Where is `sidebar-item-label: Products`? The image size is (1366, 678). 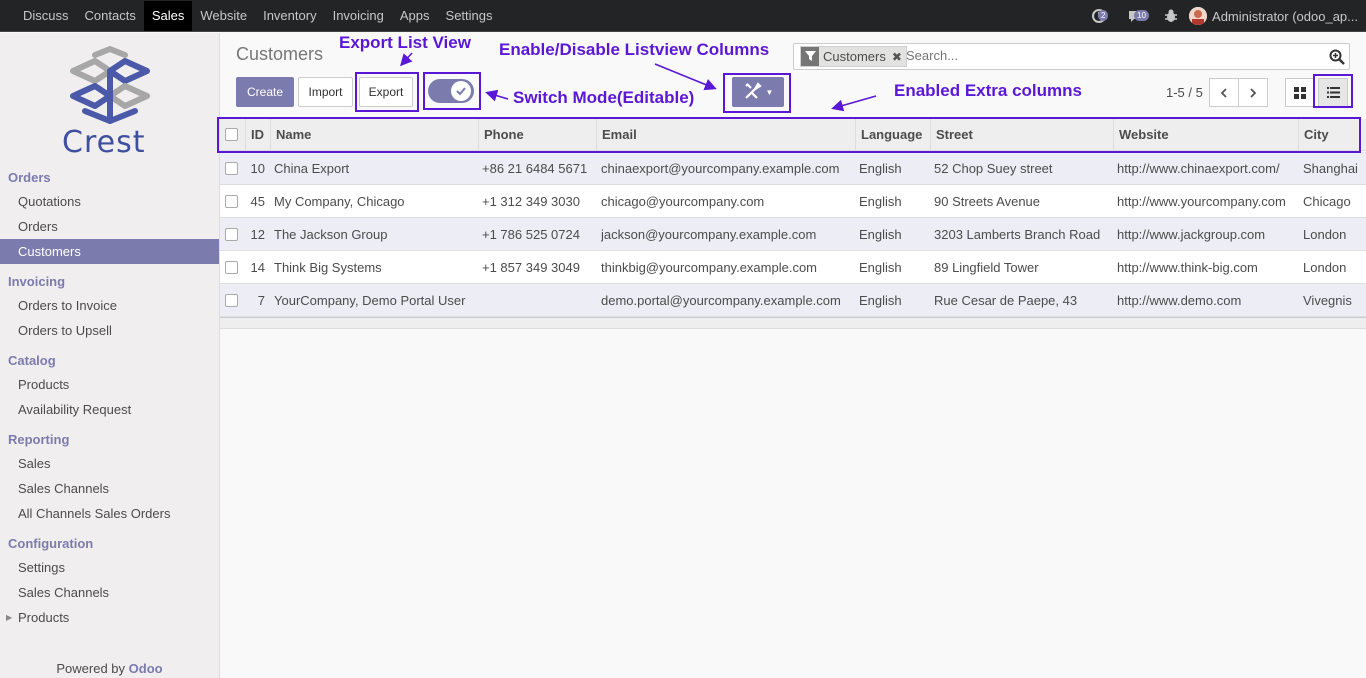 sidebar-item-label: Products is located at coordinates (44, 617).